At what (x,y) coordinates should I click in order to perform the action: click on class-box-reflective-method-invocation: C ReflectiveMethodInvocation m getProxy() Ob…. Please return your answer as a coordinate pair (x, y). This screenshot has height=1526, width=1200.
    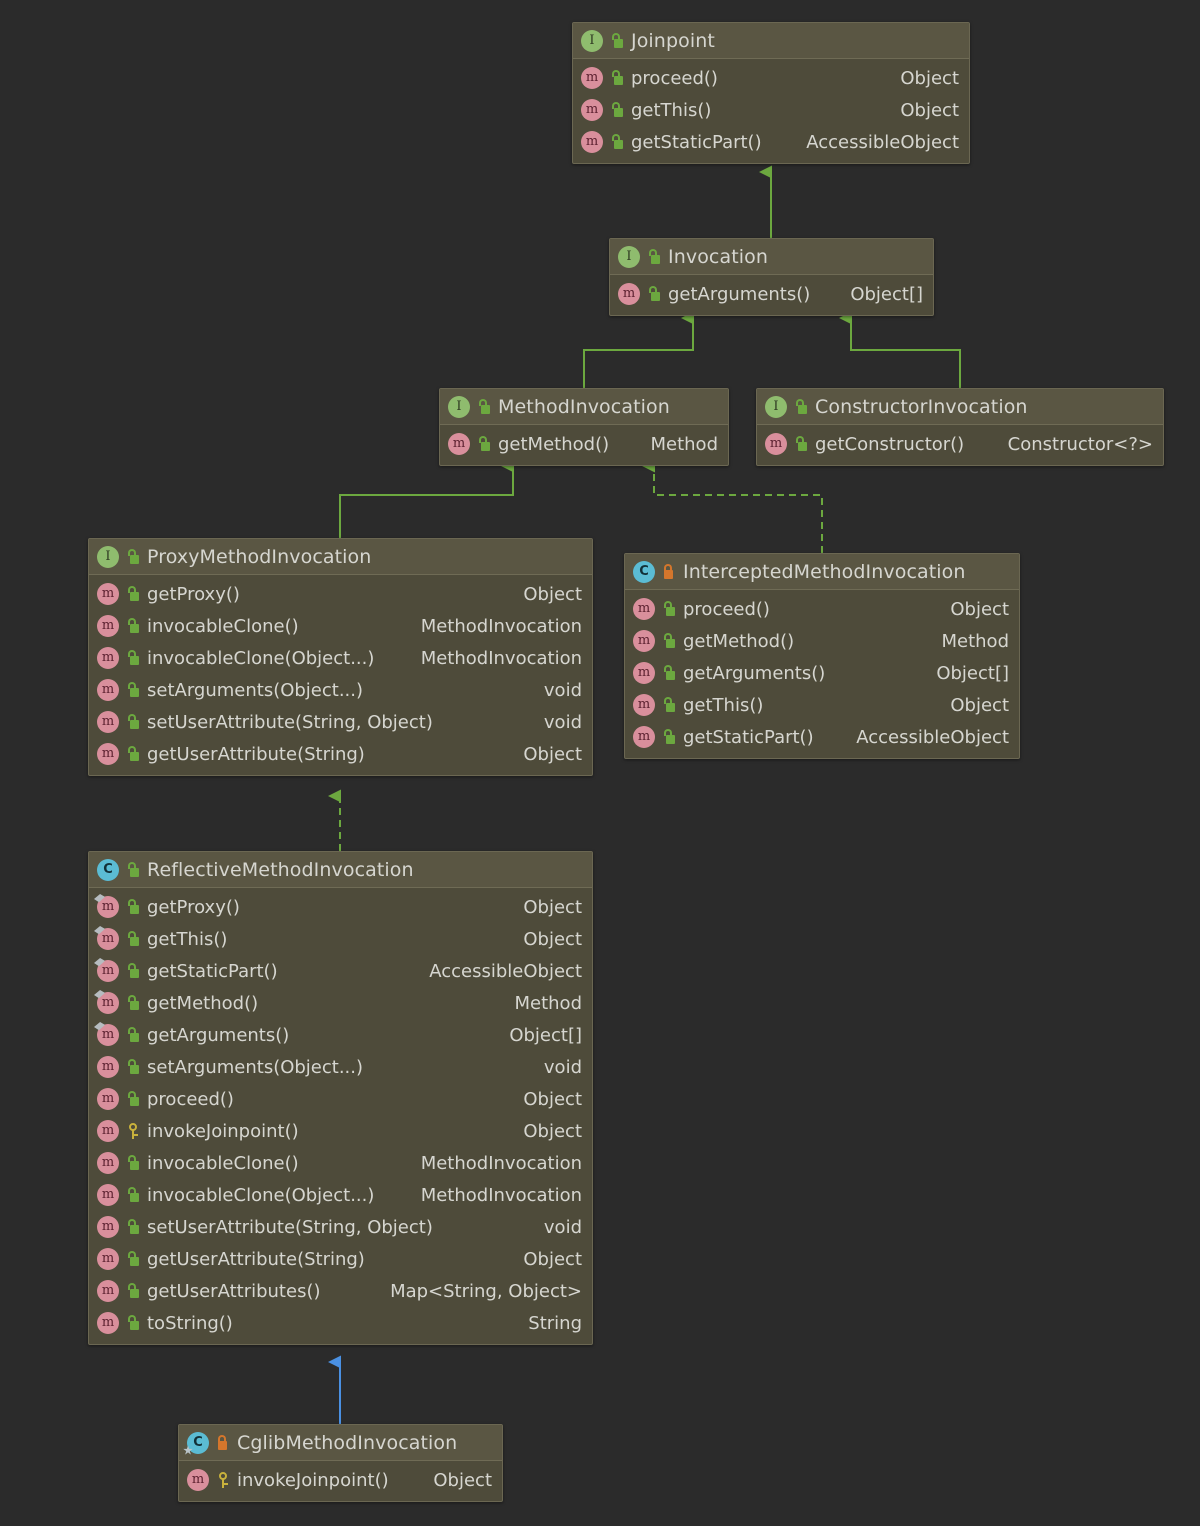
    Looking at the image, I should click on (340, 1098).